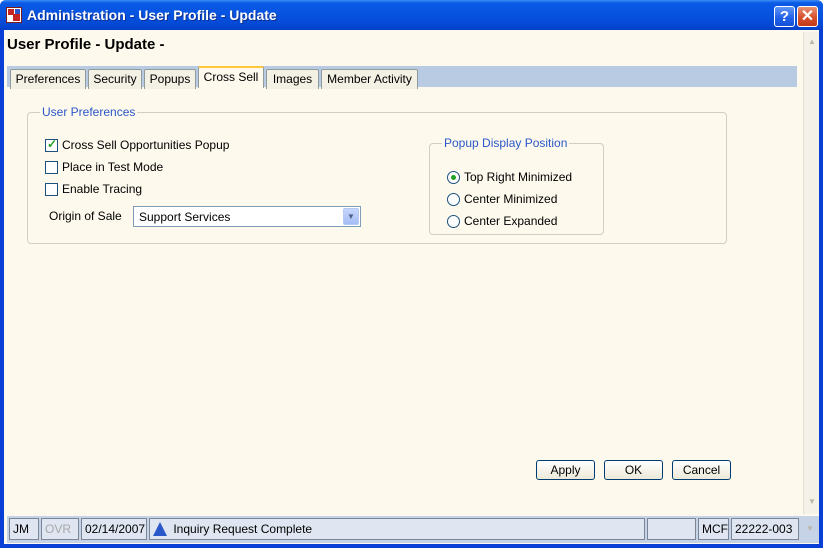  What do you see at coordinates (89, 112) in the screenshot?
I see `user-preferences-legend: User Preferences` at bounding box center [89, 112].